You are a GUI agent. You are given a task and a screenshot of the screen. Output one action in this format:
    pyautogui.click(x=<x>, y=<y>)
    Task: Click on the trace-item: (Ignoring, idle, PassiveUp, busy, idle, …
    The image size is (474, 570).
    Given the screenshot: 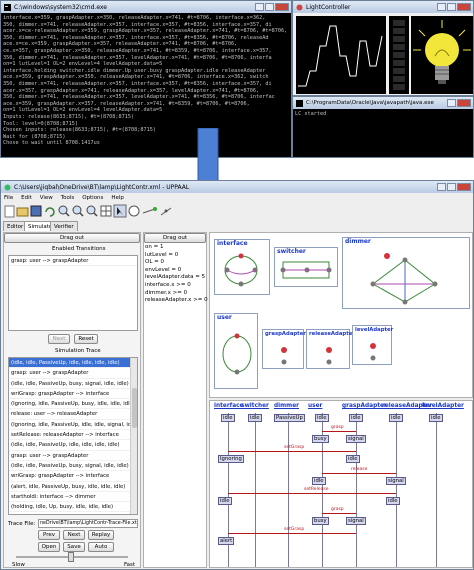 What is the action you would take?
    pyautogui.click(x=73, y=404)
    